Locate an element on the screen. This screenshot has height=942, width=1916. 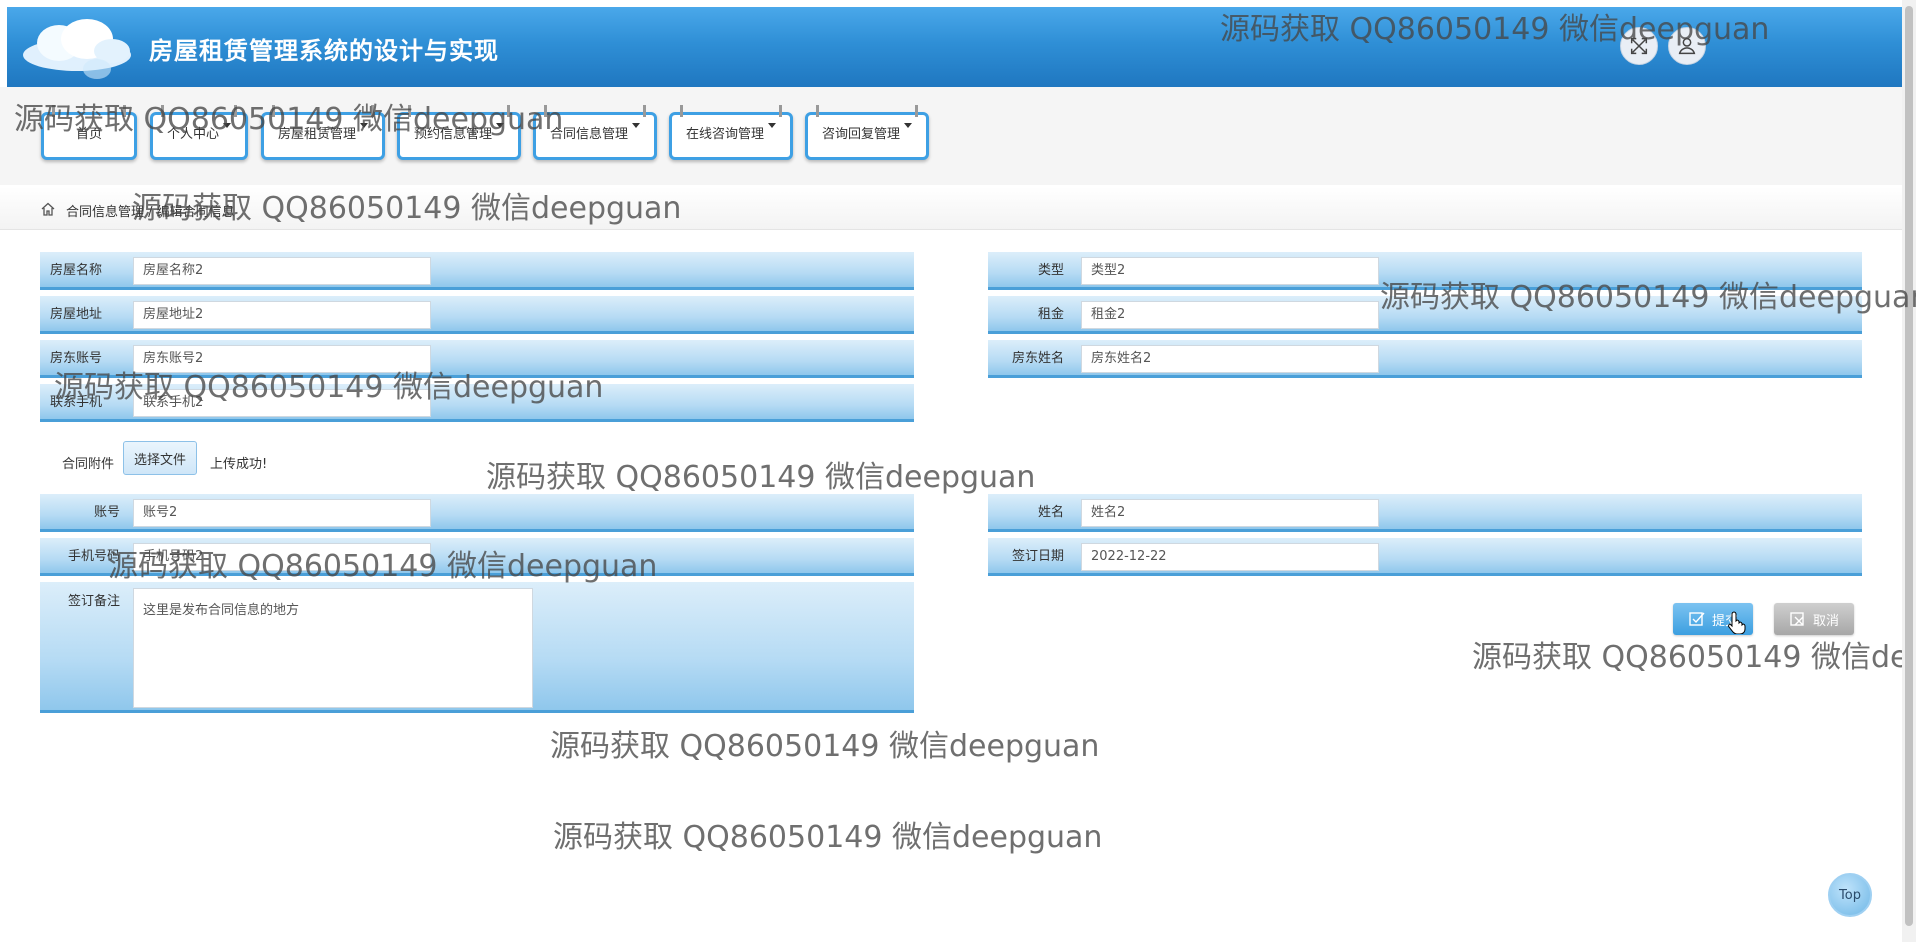
breadcrumb-text: 合同信息管理 / 编辑合同信息 is located at coordinates (150, 210).